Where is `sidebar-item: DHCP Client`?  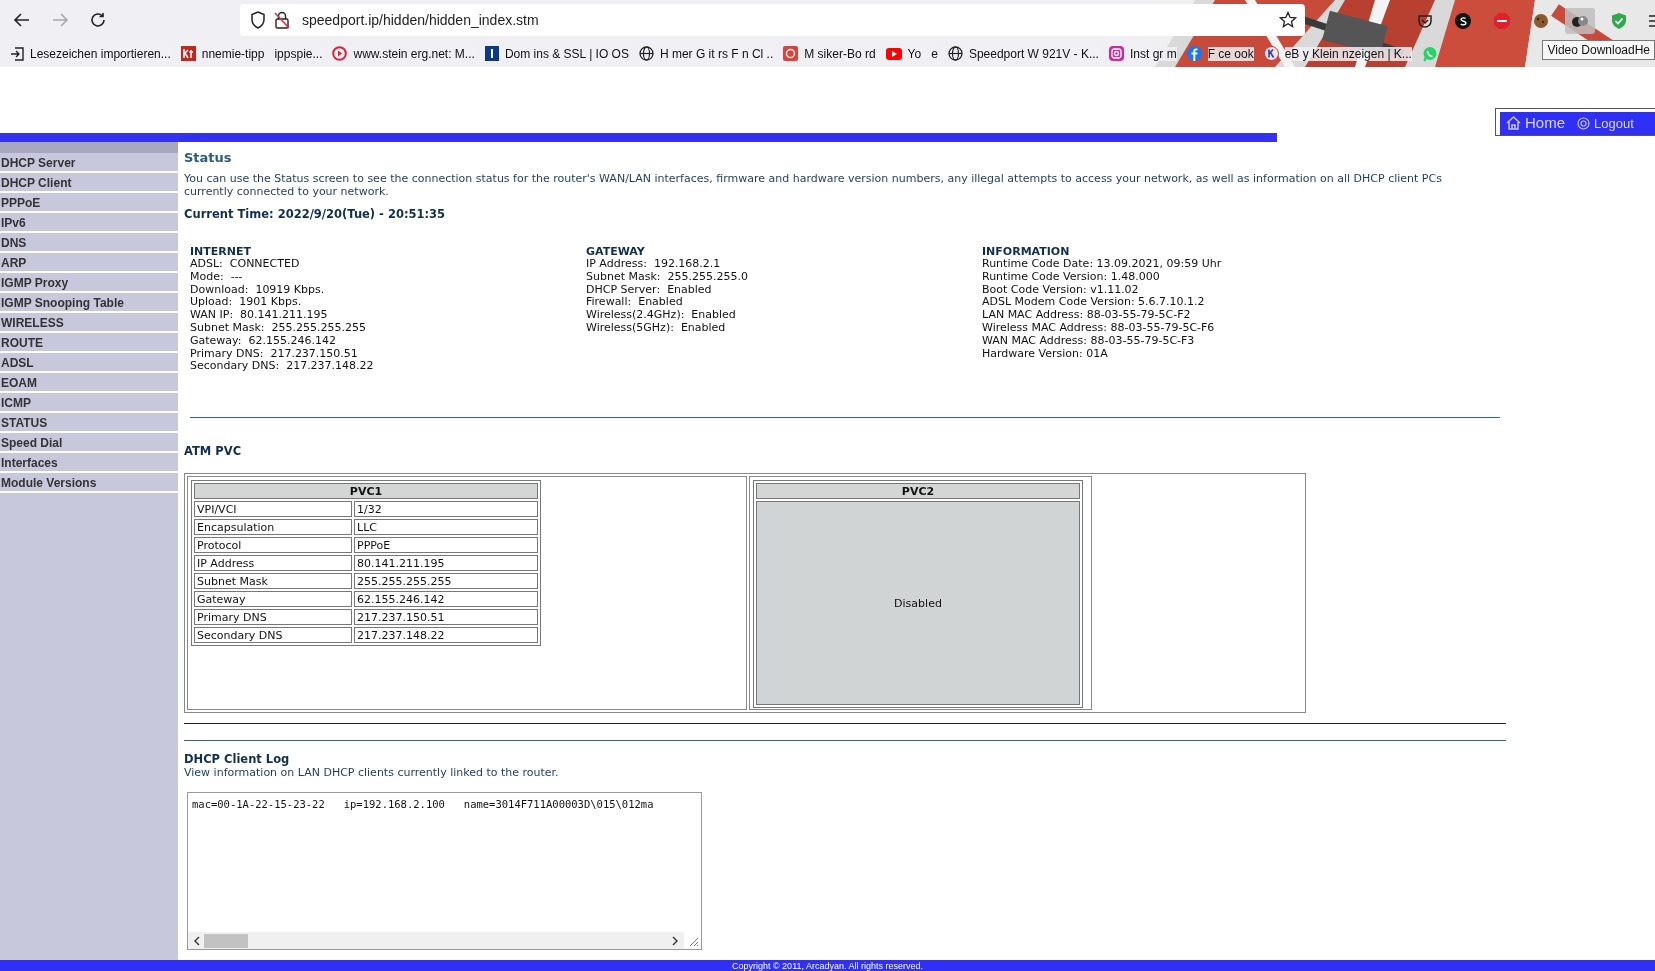
sidebar-item: DHCP Client is located at coordinates (89, 183).